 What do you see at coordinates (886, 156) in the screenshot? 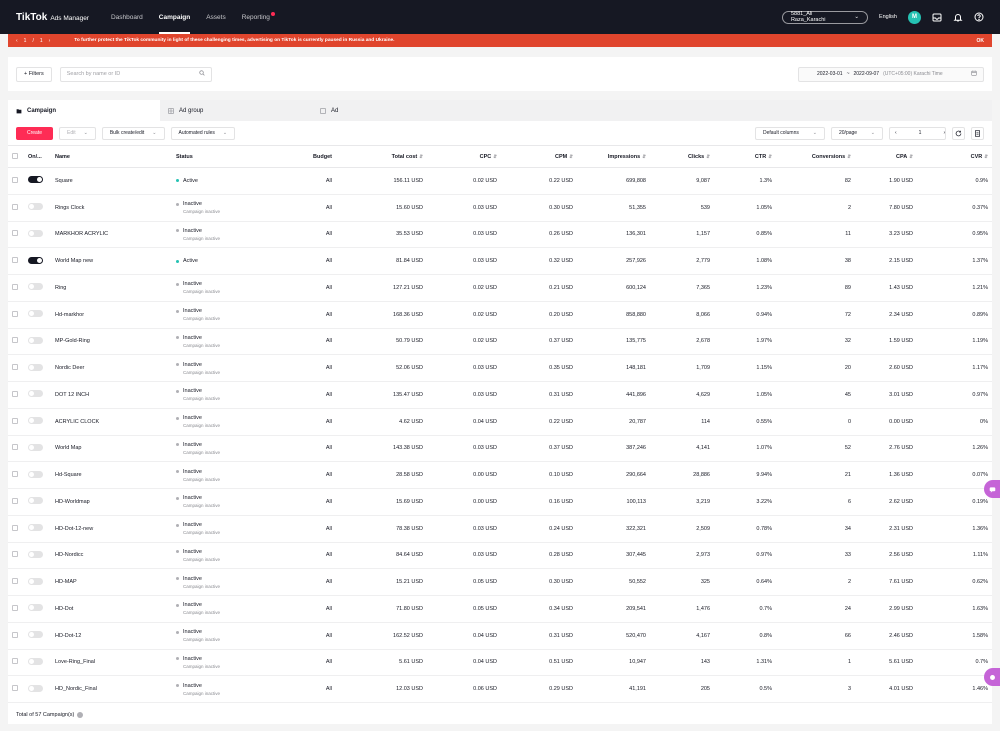
I see `col-cpa: CPA ⇵` at bounding box center [886, 156].